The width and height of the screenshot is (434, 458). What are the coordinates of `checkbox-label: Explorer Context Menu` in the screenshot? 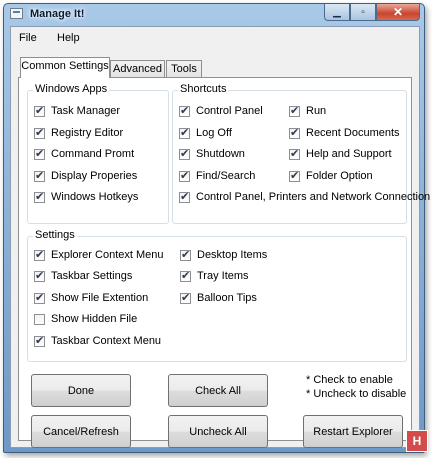 It's located at (107, 255).